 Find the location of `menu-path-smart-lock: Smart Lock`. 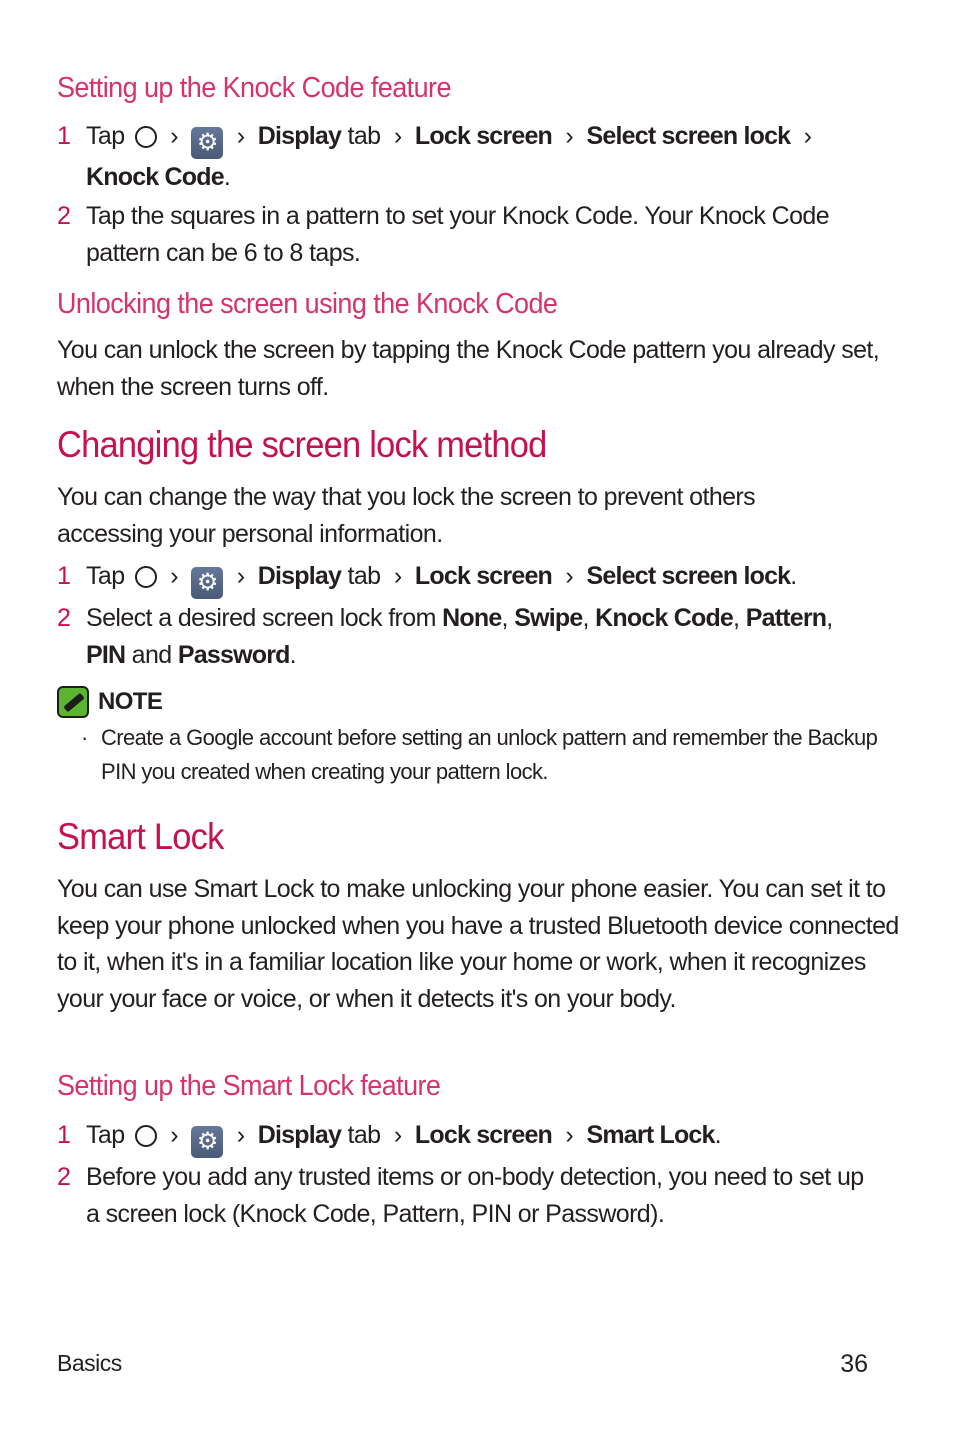

menu-path-smart-lock: Smart Lock is located at coordinates (650, 1135).